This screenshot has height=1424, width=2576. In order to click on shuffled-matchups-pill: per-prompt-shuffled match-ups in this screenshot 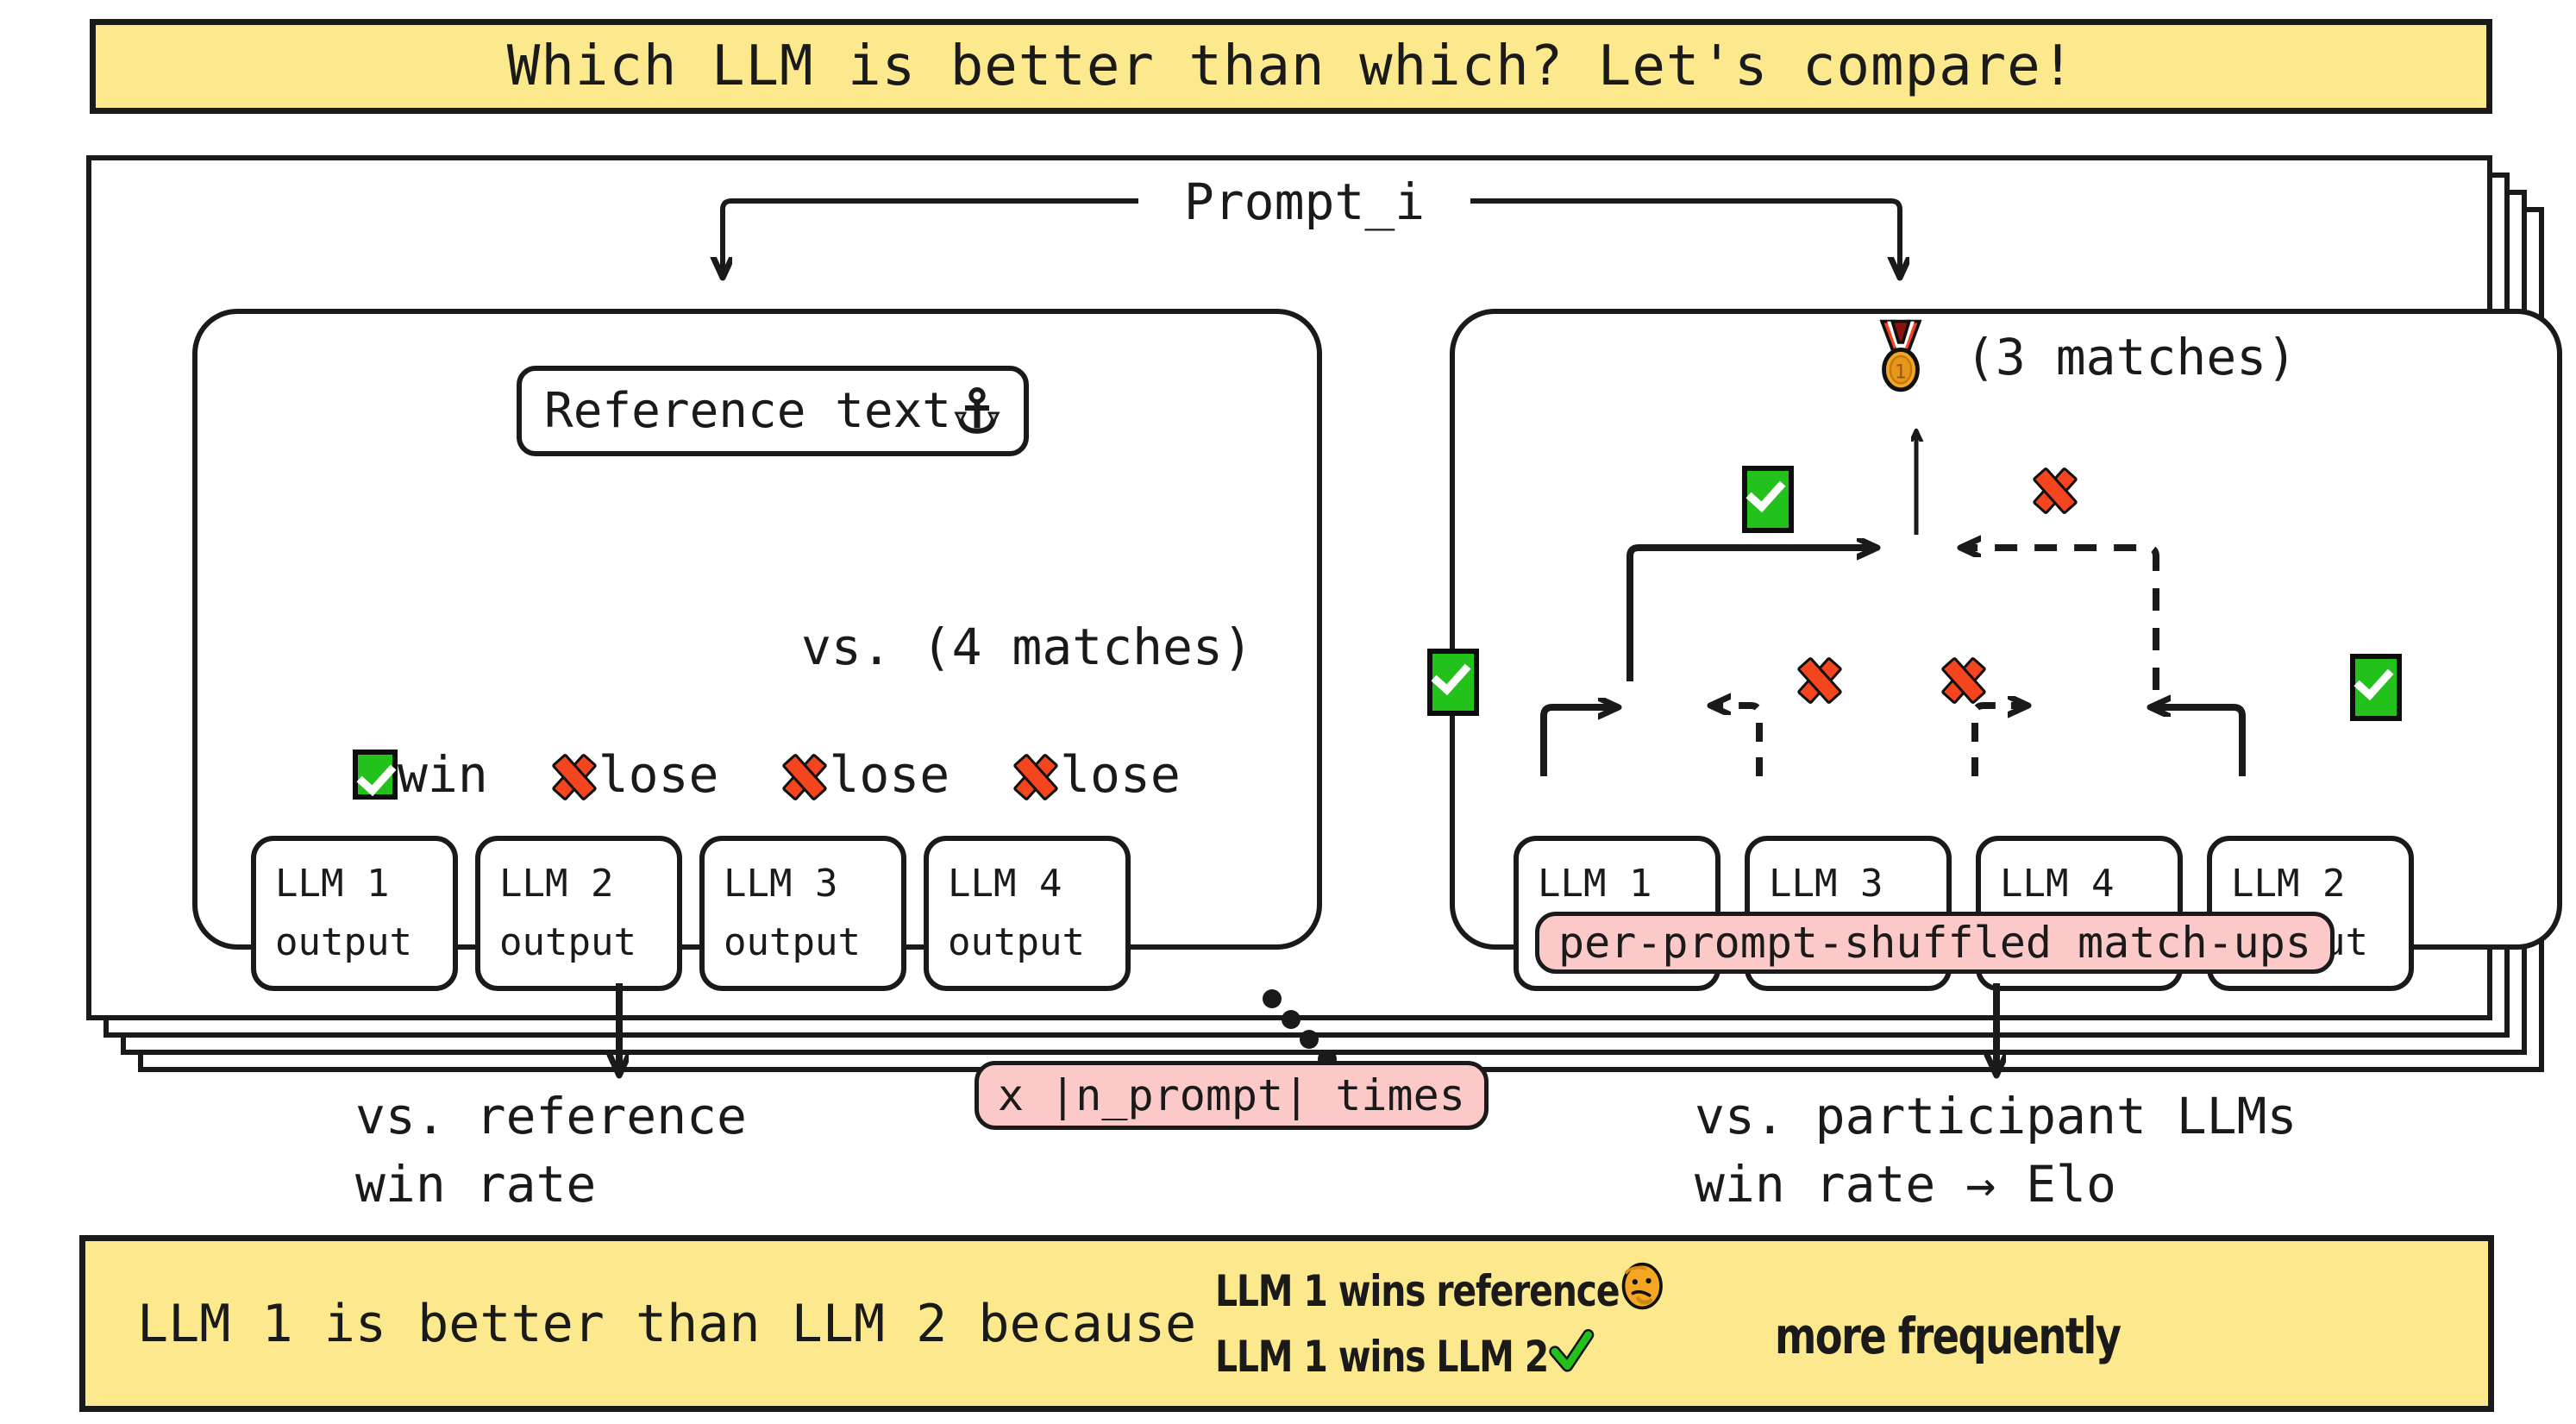, I will do `click(1935, 943)`.